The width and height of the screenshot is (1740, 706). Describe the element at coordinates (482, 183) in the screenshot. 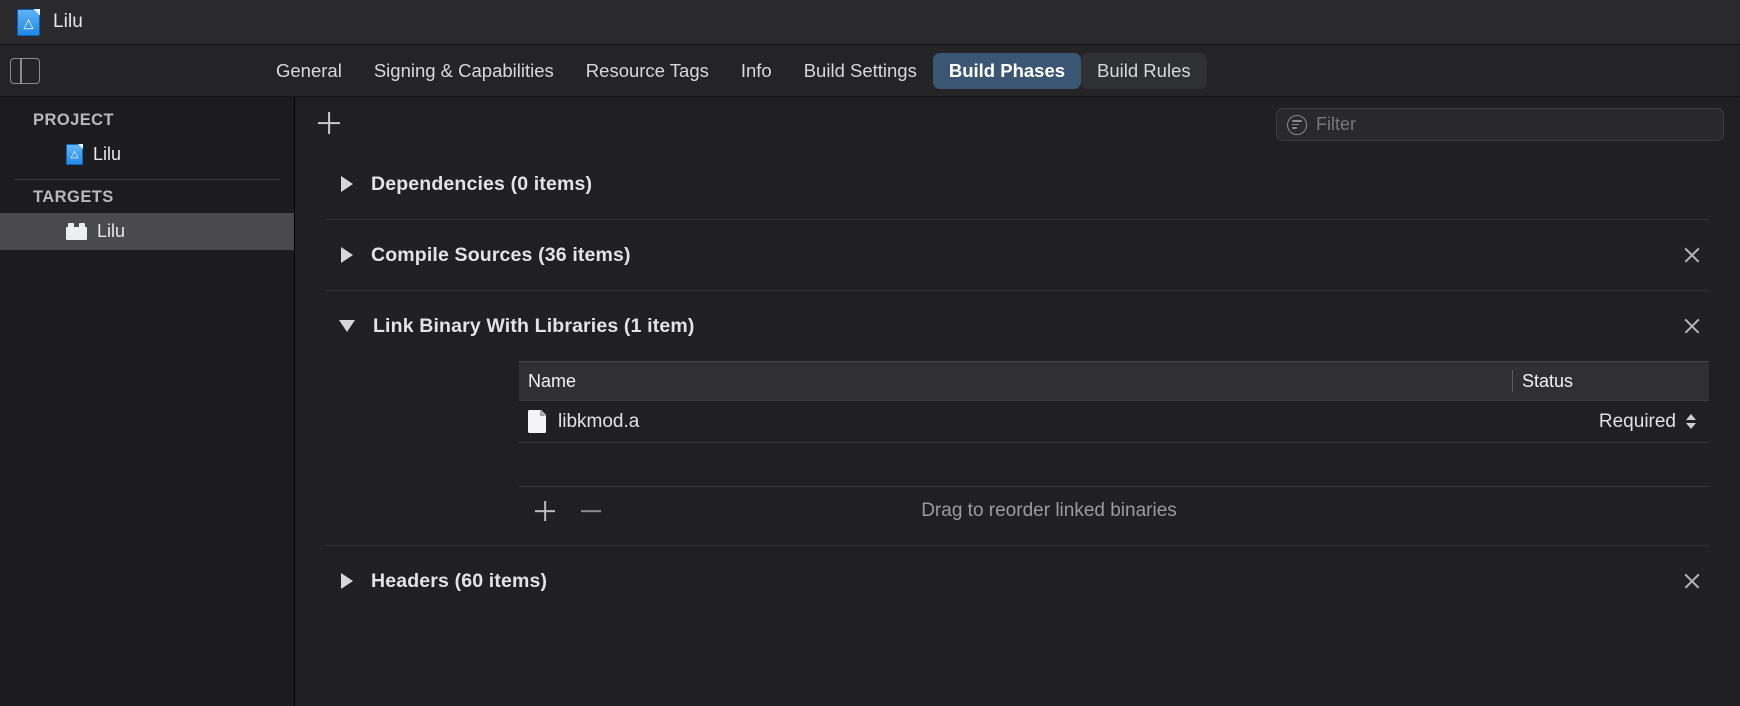

I see `phase-title: Dependencies (0 items)` at that location.